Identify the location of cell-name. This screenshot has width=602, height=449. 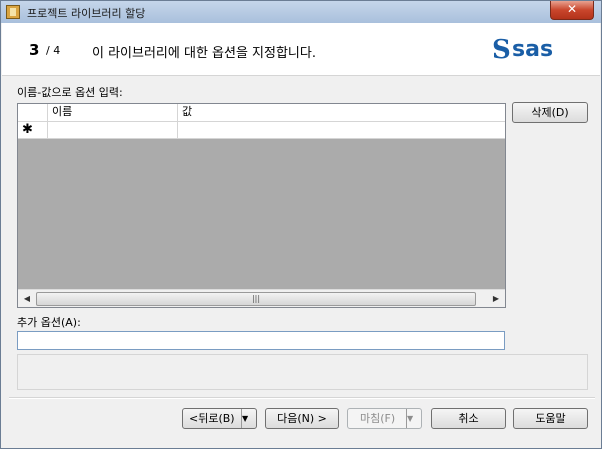
(113, 130).